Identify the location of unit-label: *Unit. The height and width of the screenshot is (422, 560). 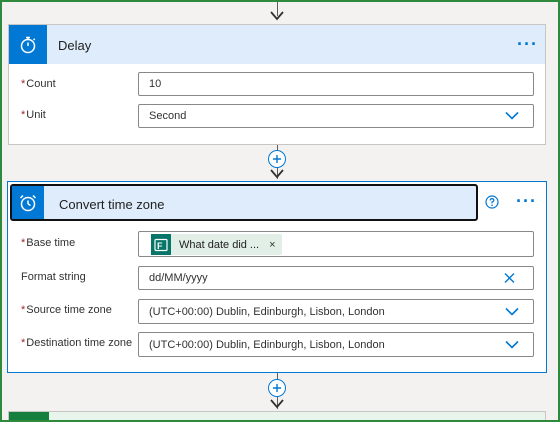
(33, 115).